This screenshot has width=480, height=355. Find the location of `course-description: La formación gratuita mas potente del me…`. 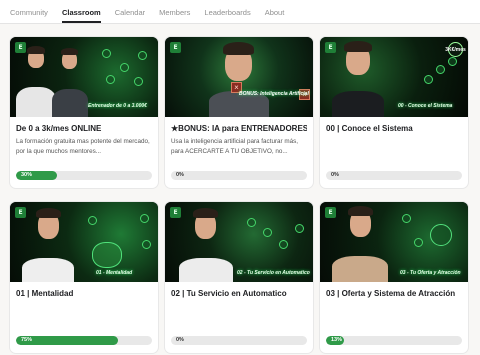

course-description: La formación gratuita mas potente del me… is located at coordinates (83, 146).